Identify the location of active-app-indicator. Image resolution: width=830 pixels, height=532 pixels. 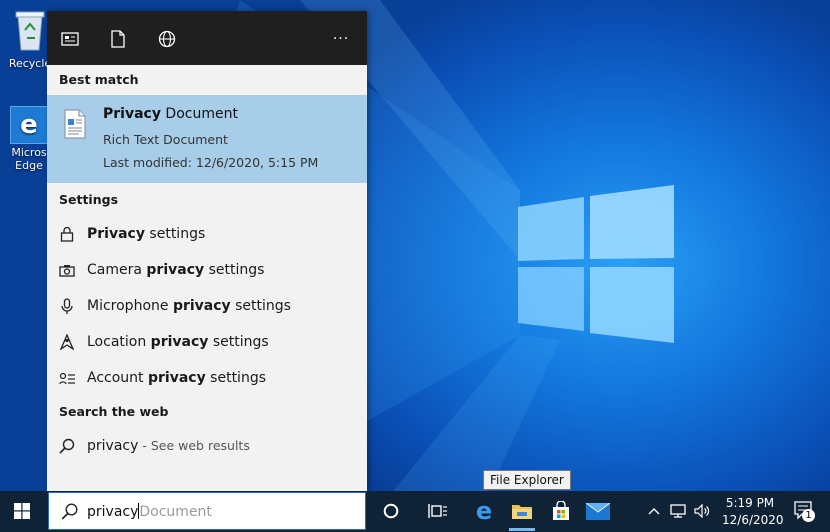
(522, 529).